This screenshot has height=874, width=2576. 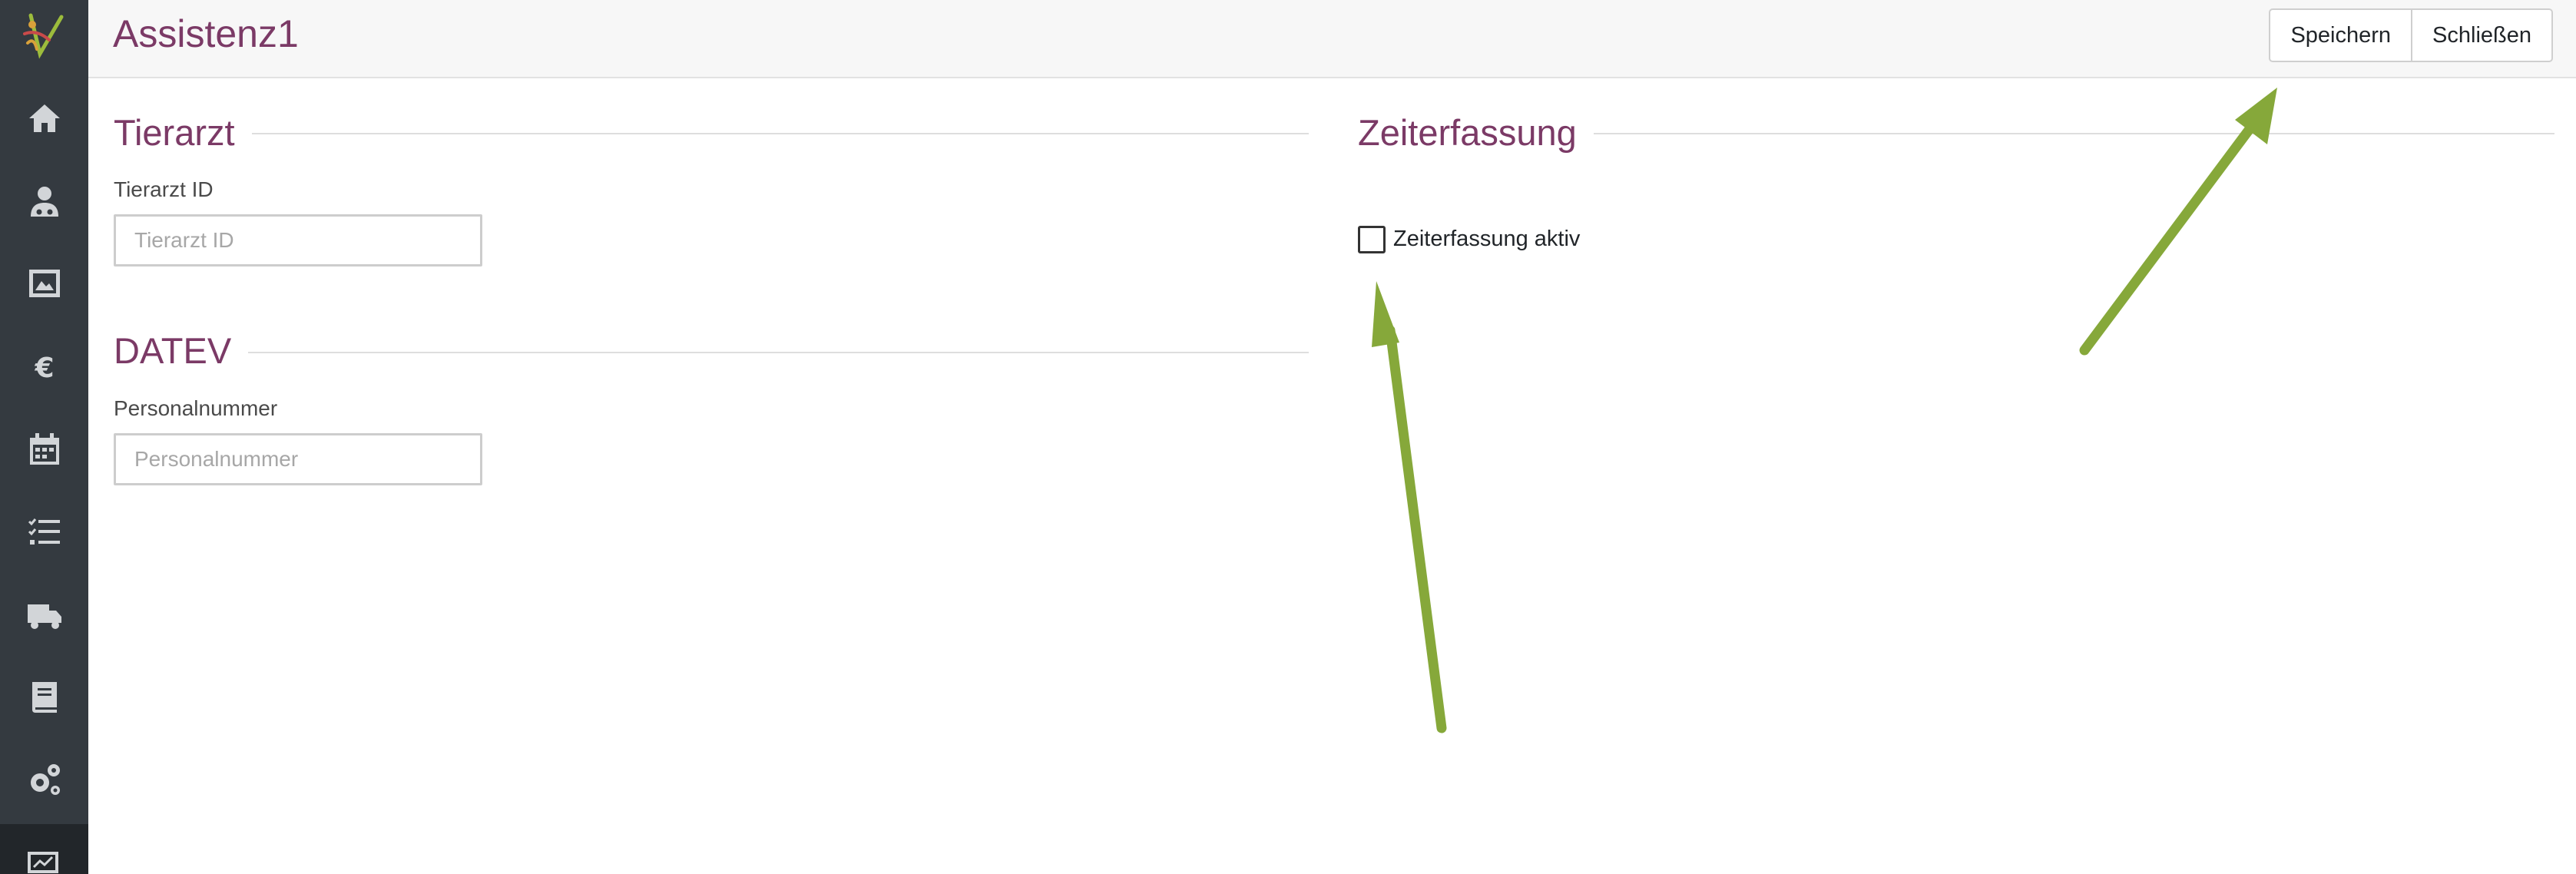 What do you see at coordinates (1409, 507) in the screenshot?
I see `annotation-arrow-checkbox` at bounding box center [1409, 507].